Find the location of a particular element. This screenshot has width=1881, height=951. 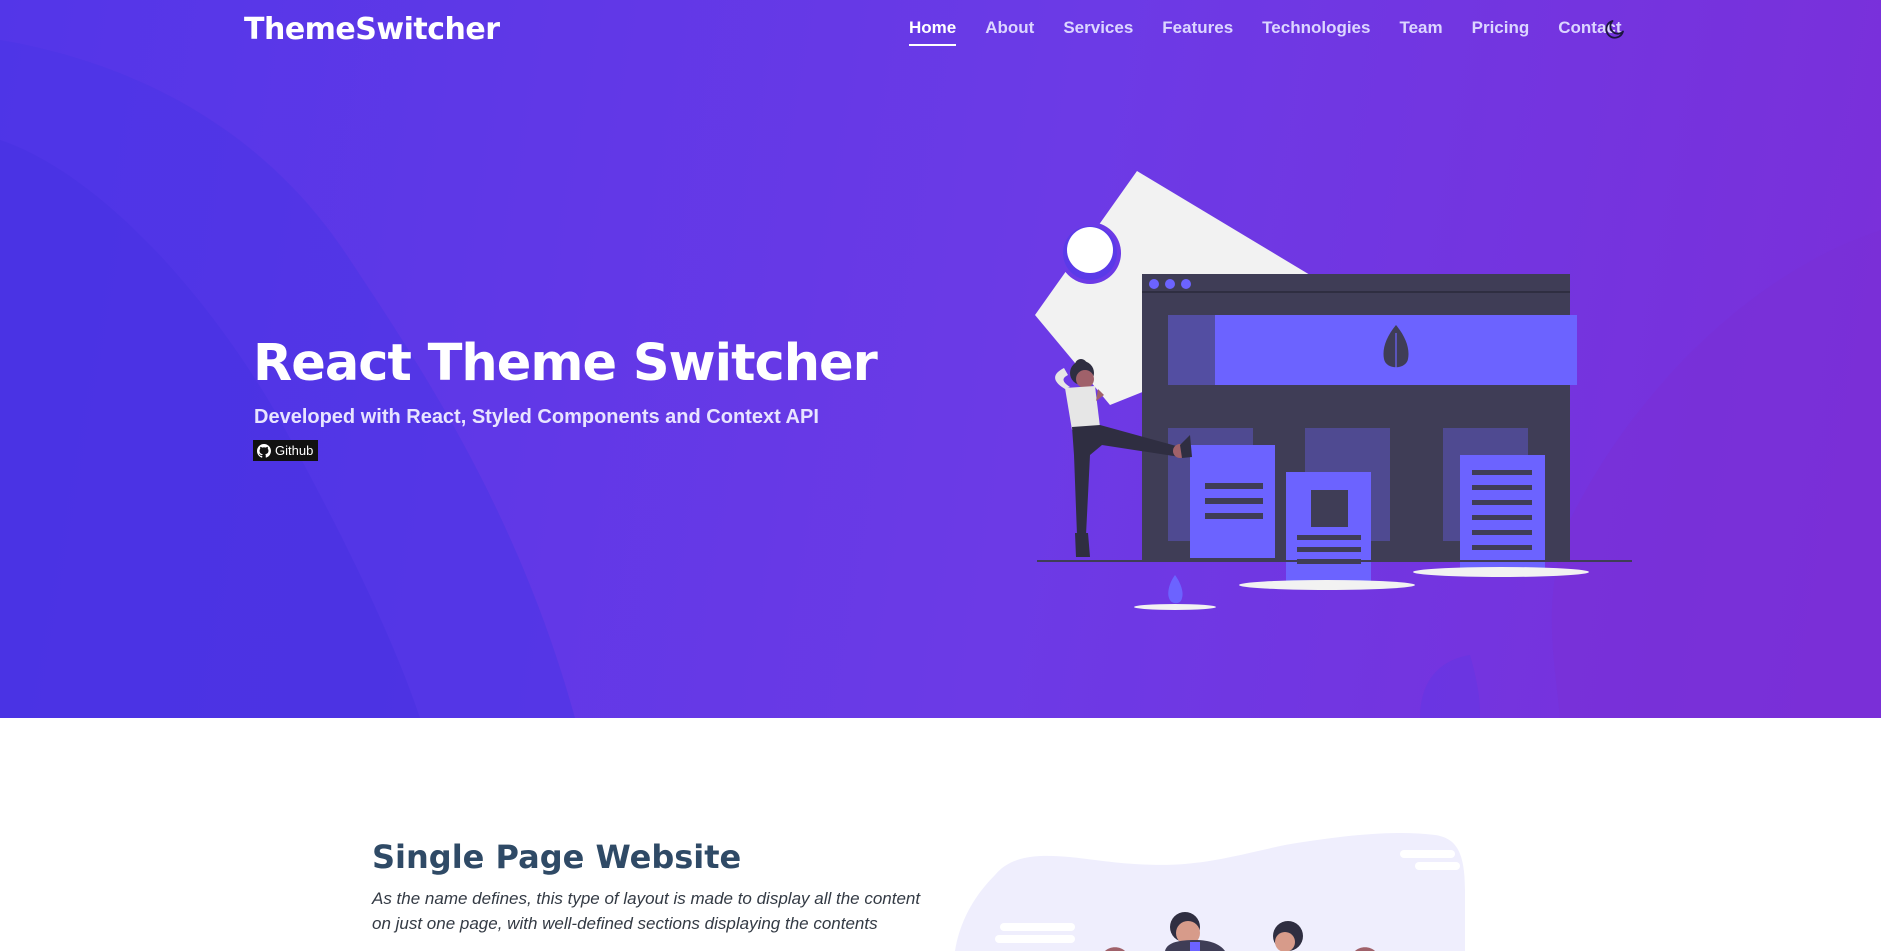

nav-link-pricing: Pricing is located at coordinates (1501, 32).